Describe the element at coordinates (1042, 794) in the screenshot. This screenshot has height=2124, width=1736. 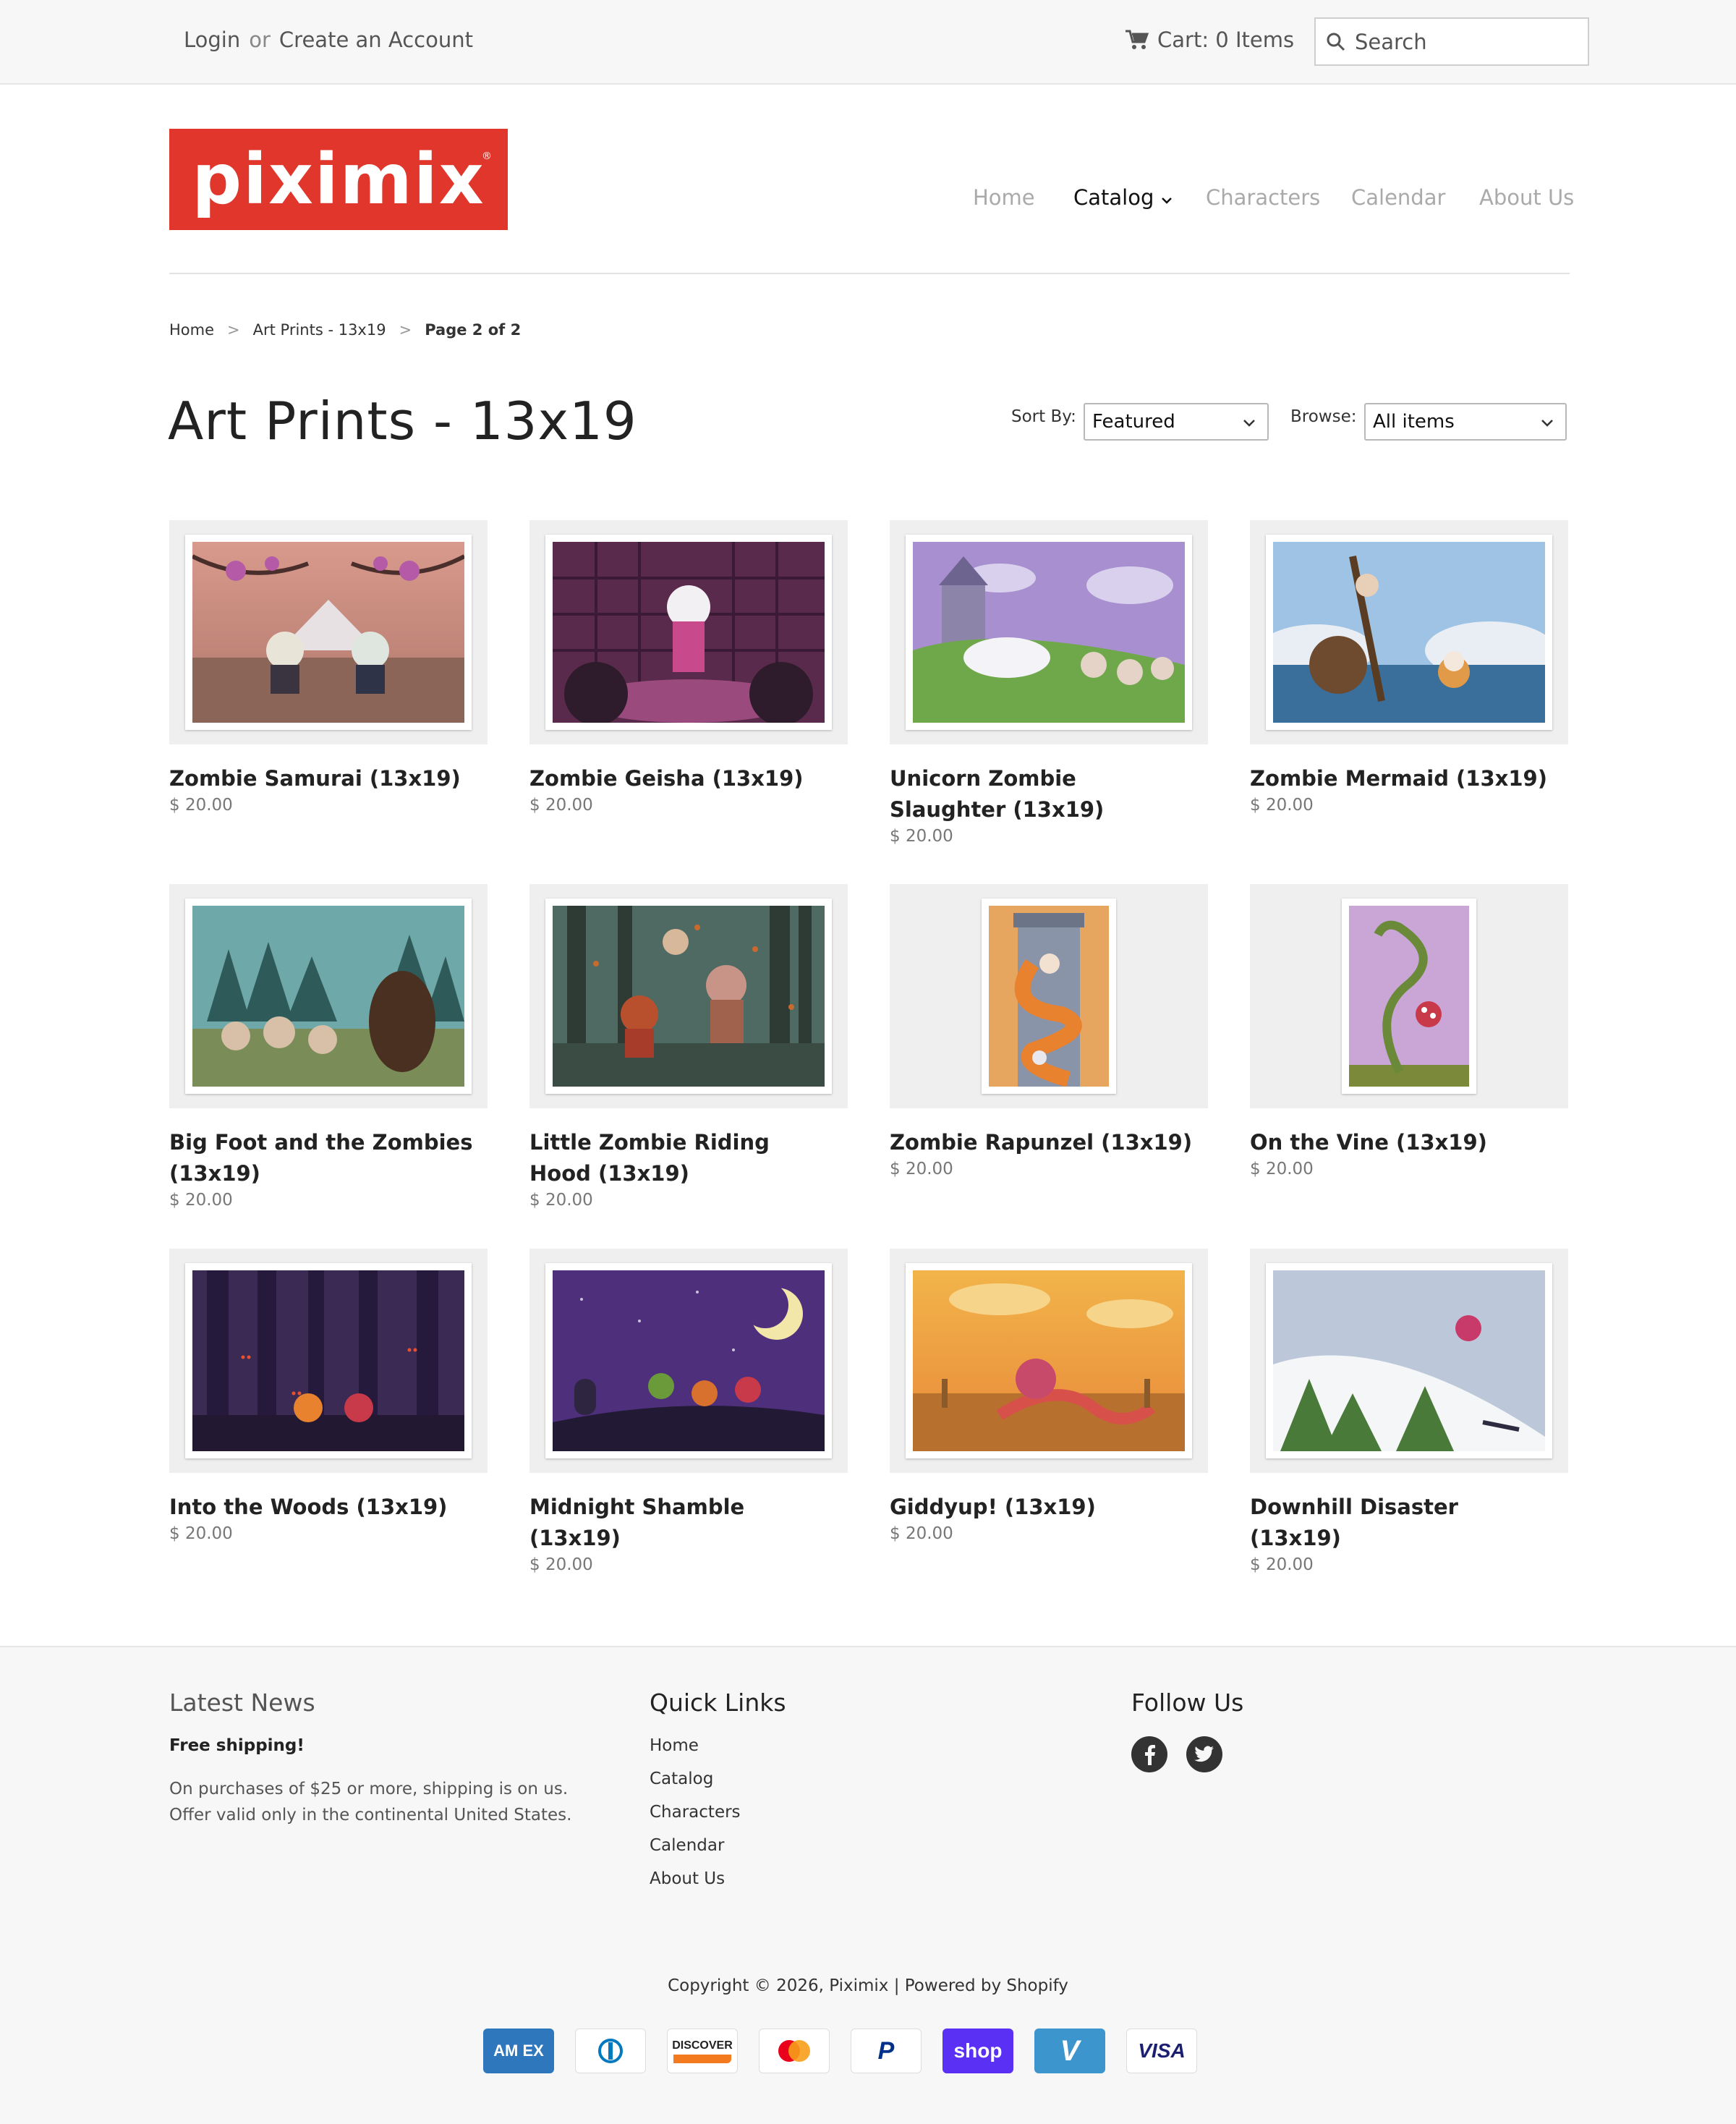
I see `product-title: Unicorn Zombie Slaughter (13x19)` at that location.